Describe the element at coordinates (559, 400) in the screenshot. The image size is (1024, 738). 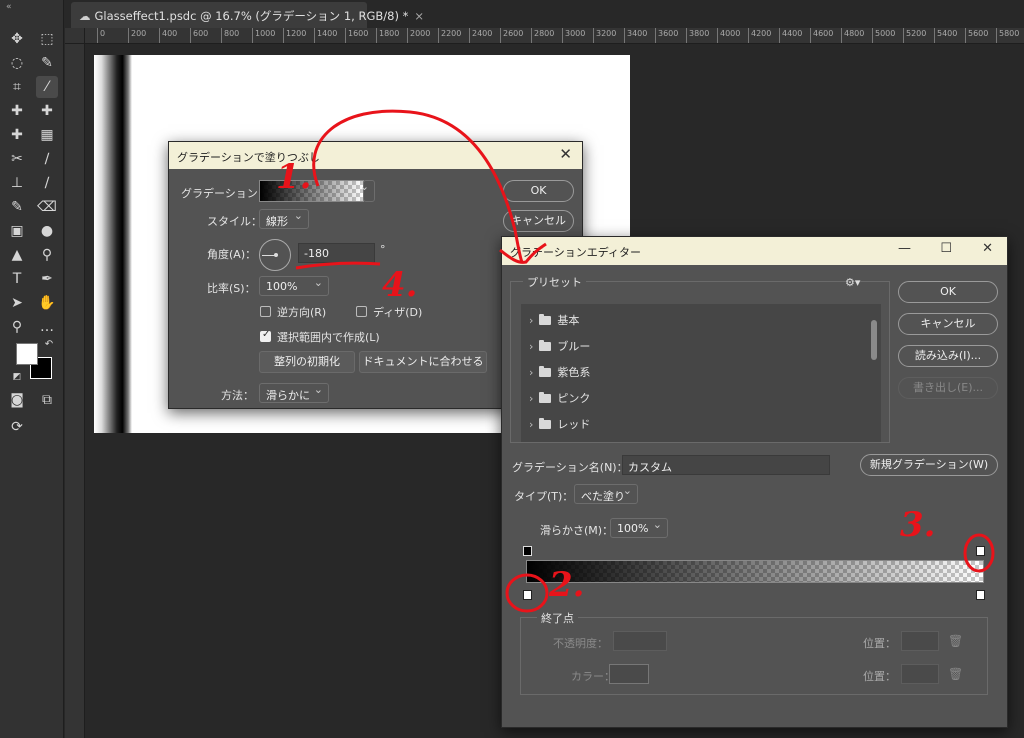
I see `preset-folder-pink: › ピンク` at that location.